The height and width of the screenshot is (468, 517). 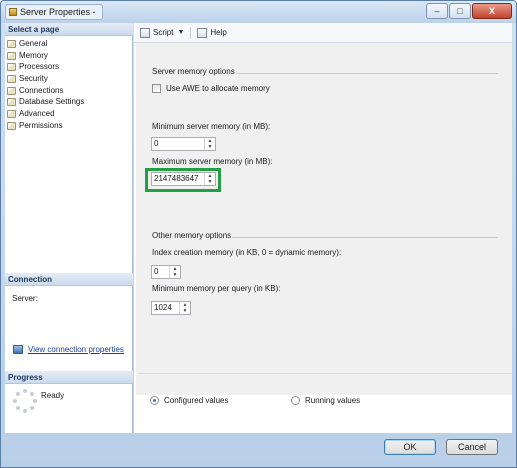 What do you see at coordinates (154, 400) in the screenshot?
I see `configured-values-radio` at bounding box center [154, 400].